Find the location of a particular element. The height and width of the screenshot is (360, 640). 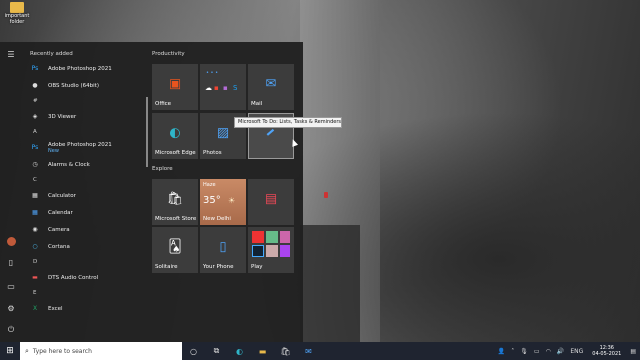

cloud-icon: ☁ is located at coordinates (208, 88).